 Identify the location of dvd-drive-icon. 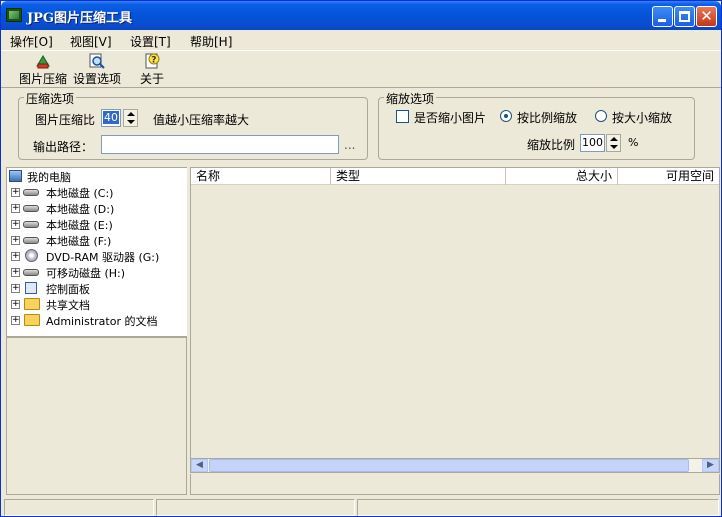
(31, 255).